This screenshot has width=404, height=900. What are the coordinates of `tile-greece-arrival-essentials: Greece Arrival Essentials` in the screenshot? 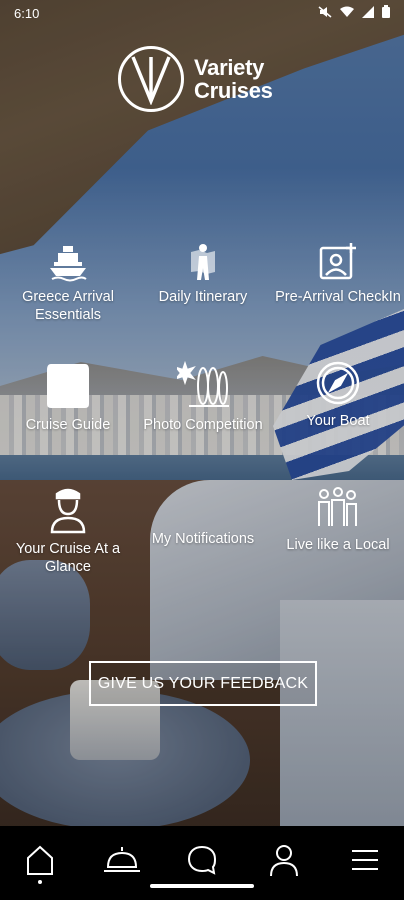 It's located at (68, 283).